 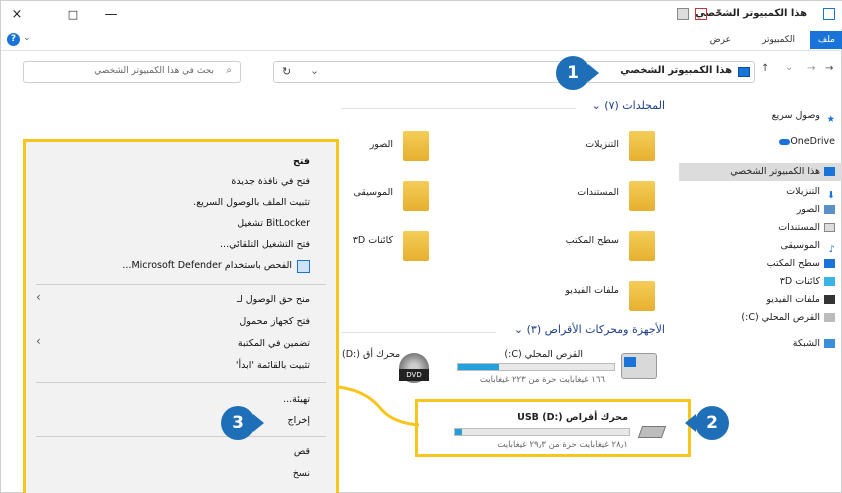 I want to click on video-icon, so click(x=829, y=299).